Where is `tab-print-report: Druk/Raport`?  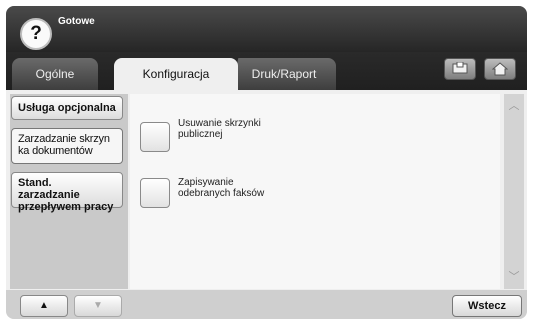
tab-print-report: Druk/Raport is located at coordinates (284, 74).